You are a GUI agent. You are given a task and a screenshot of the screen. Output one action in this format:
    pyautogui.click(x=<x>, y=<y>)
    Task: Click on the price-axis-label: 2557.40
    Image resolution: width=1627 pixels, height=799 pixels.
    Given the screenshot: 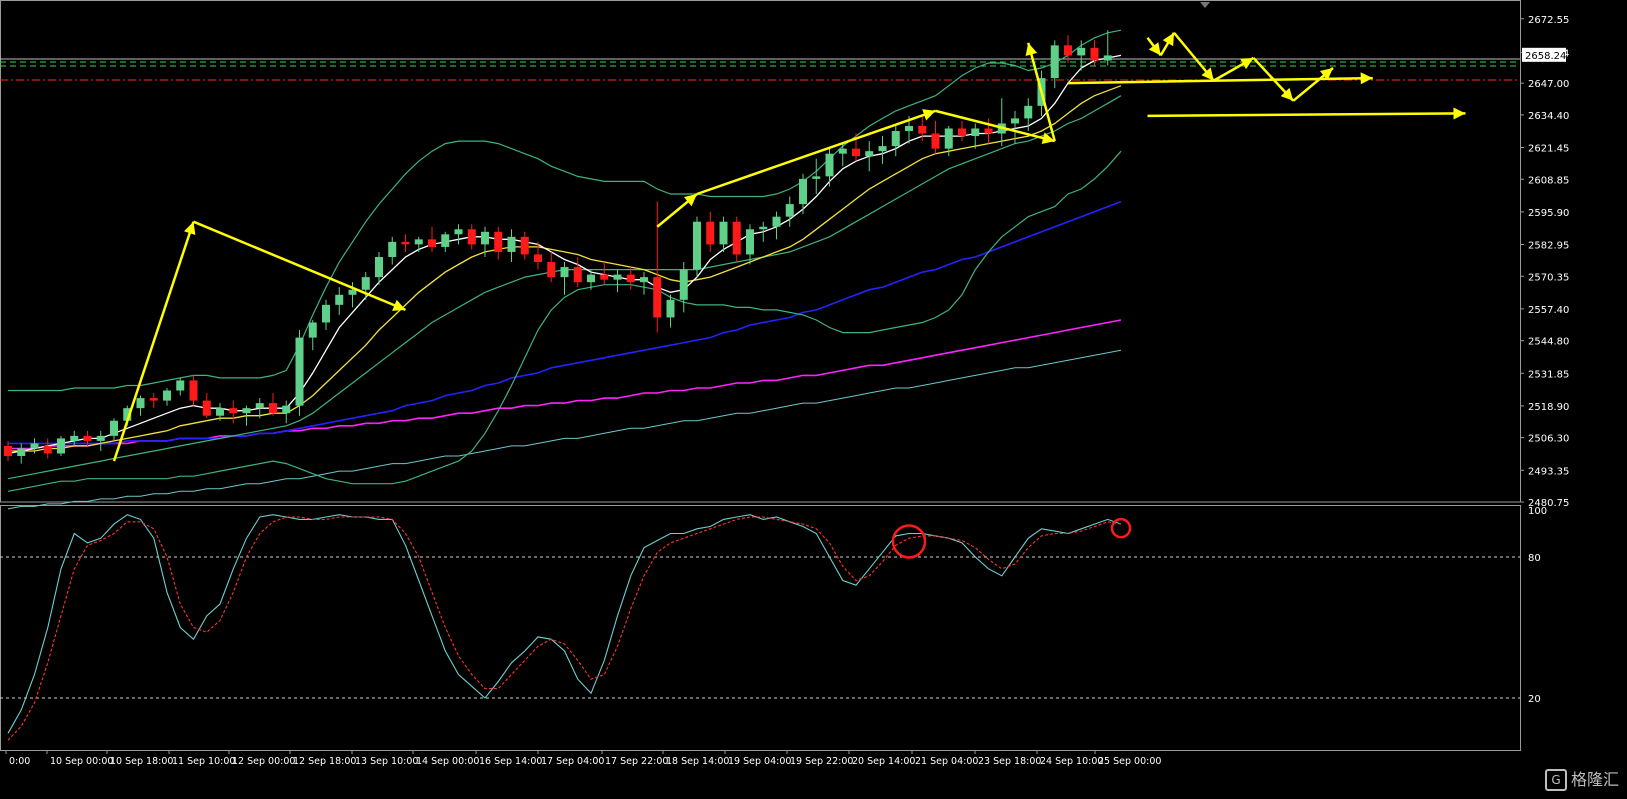 What is the action you would take?
    pyautogui.click(x=1548, y=310)
    